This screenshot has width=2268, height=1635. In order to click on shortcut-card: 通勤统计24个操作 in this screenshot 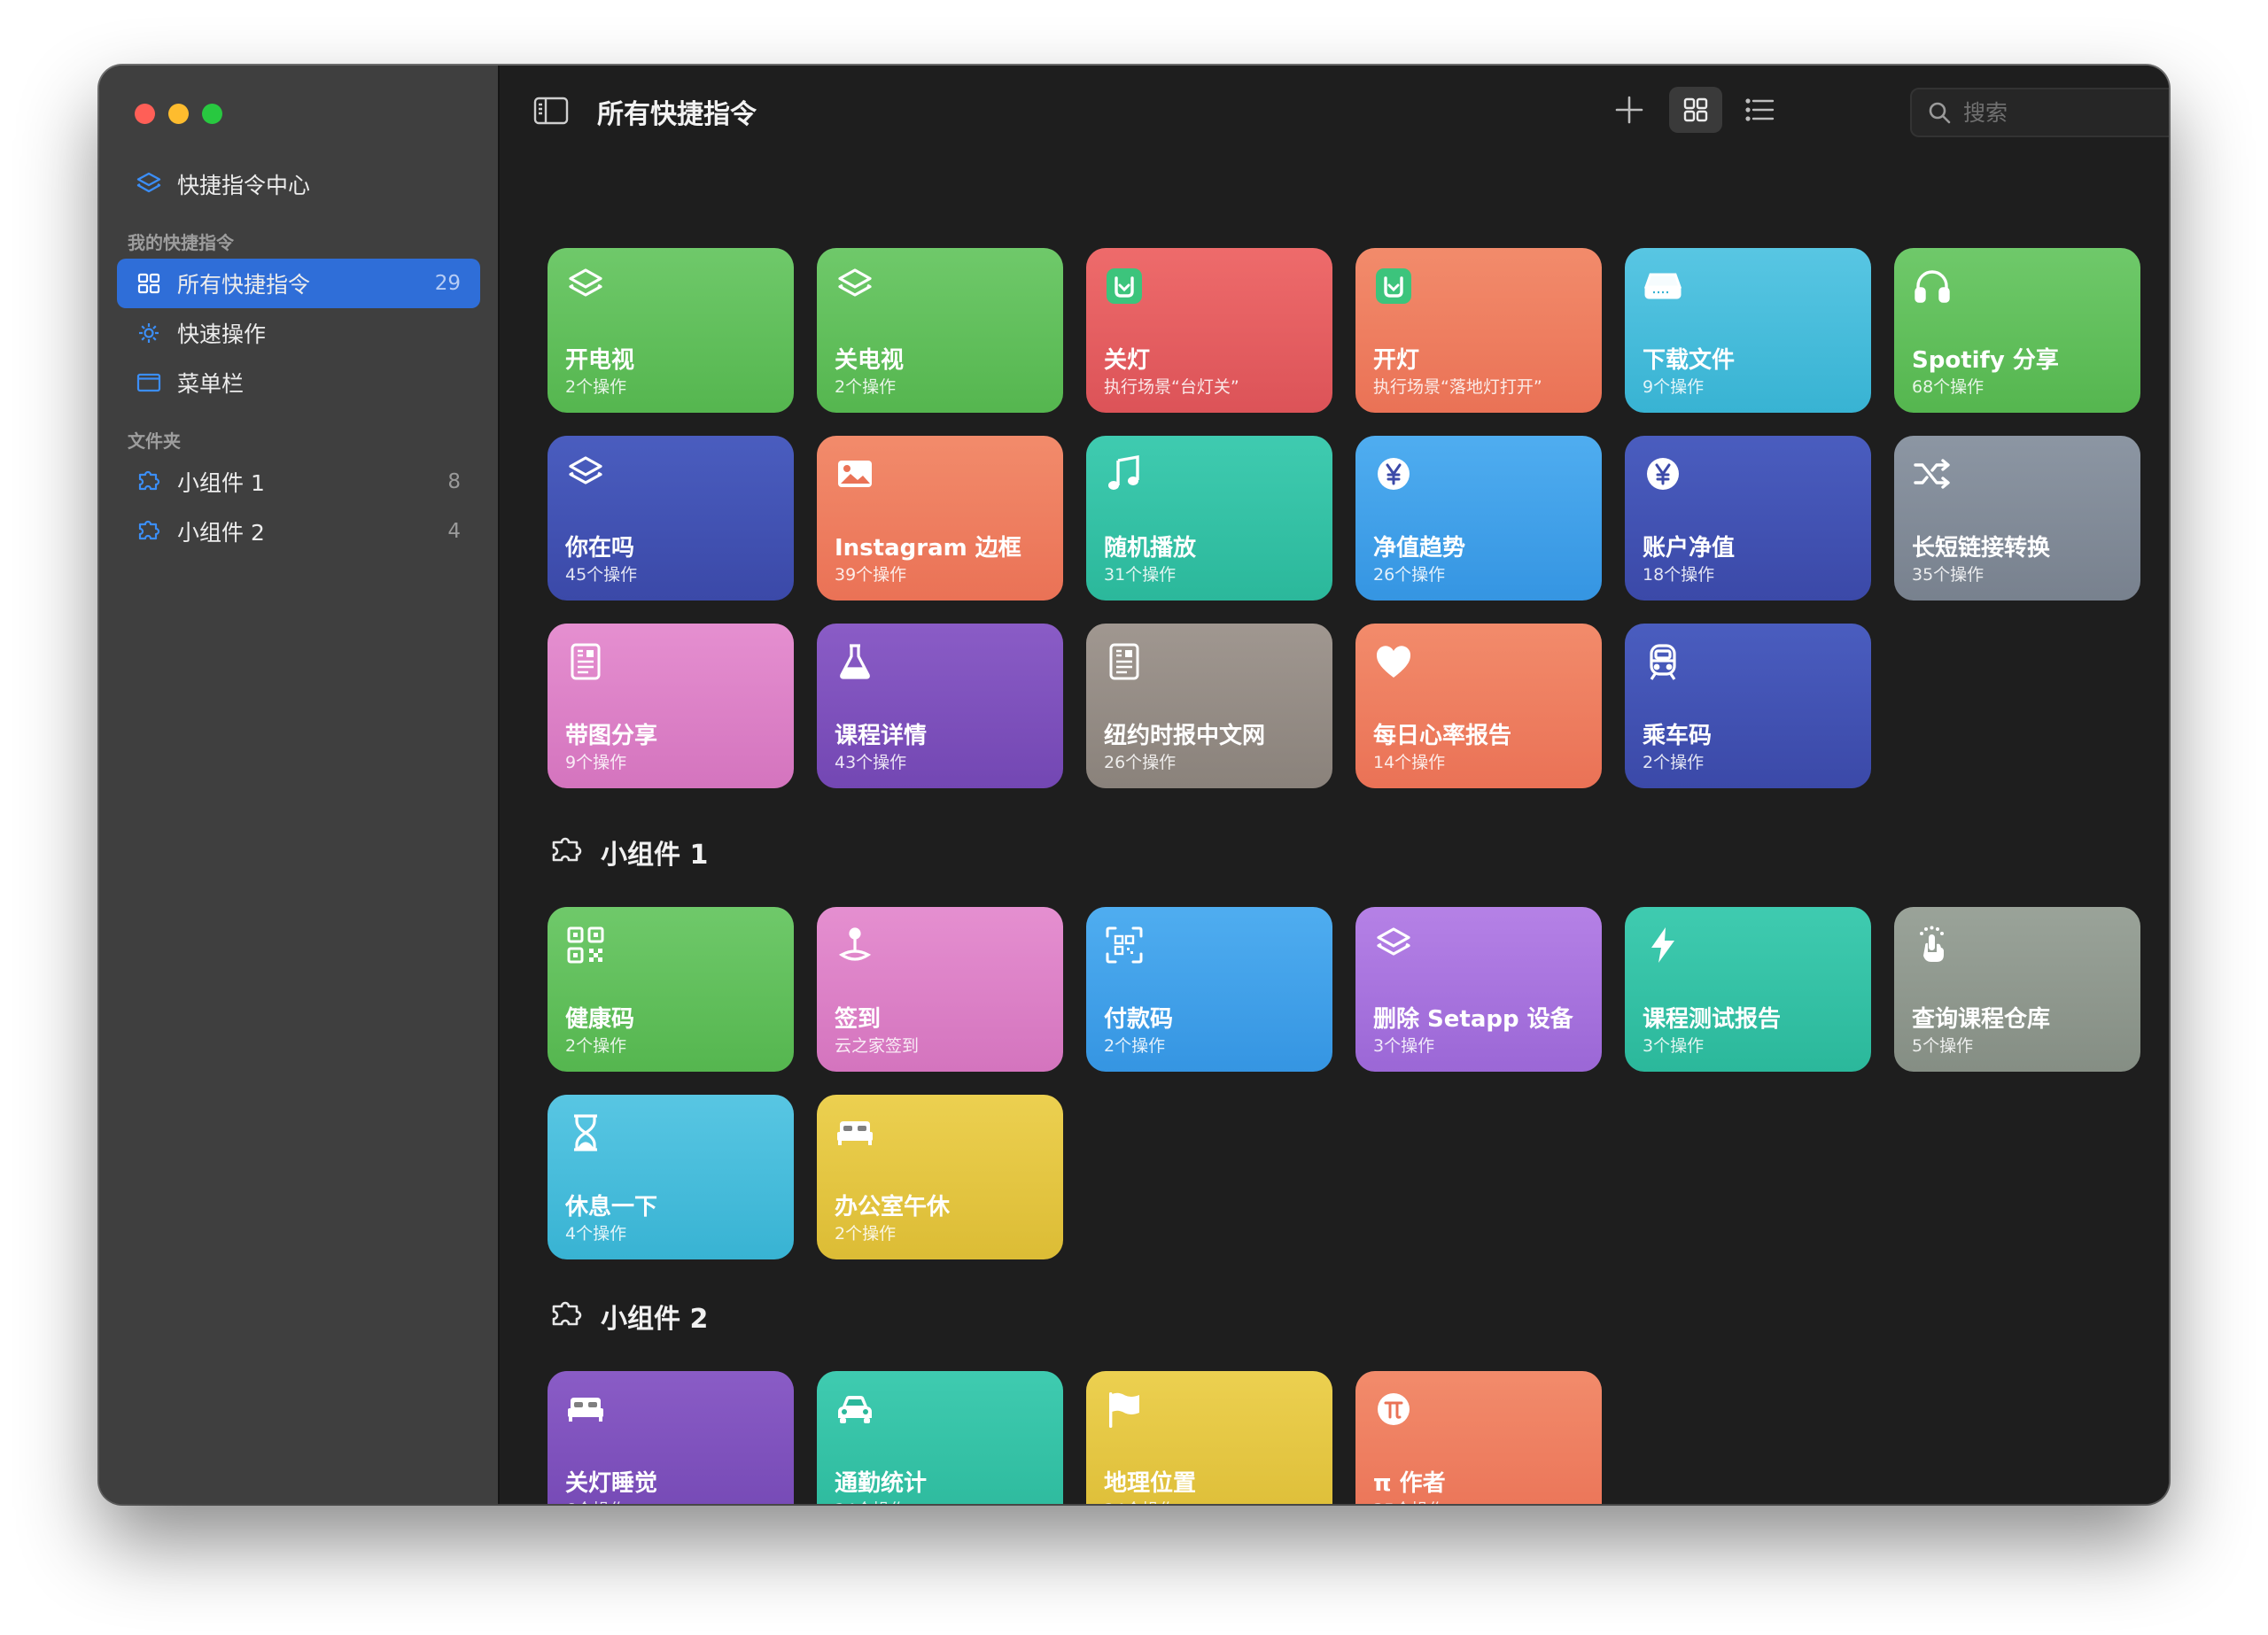, I will do `click(940, 1437)`.